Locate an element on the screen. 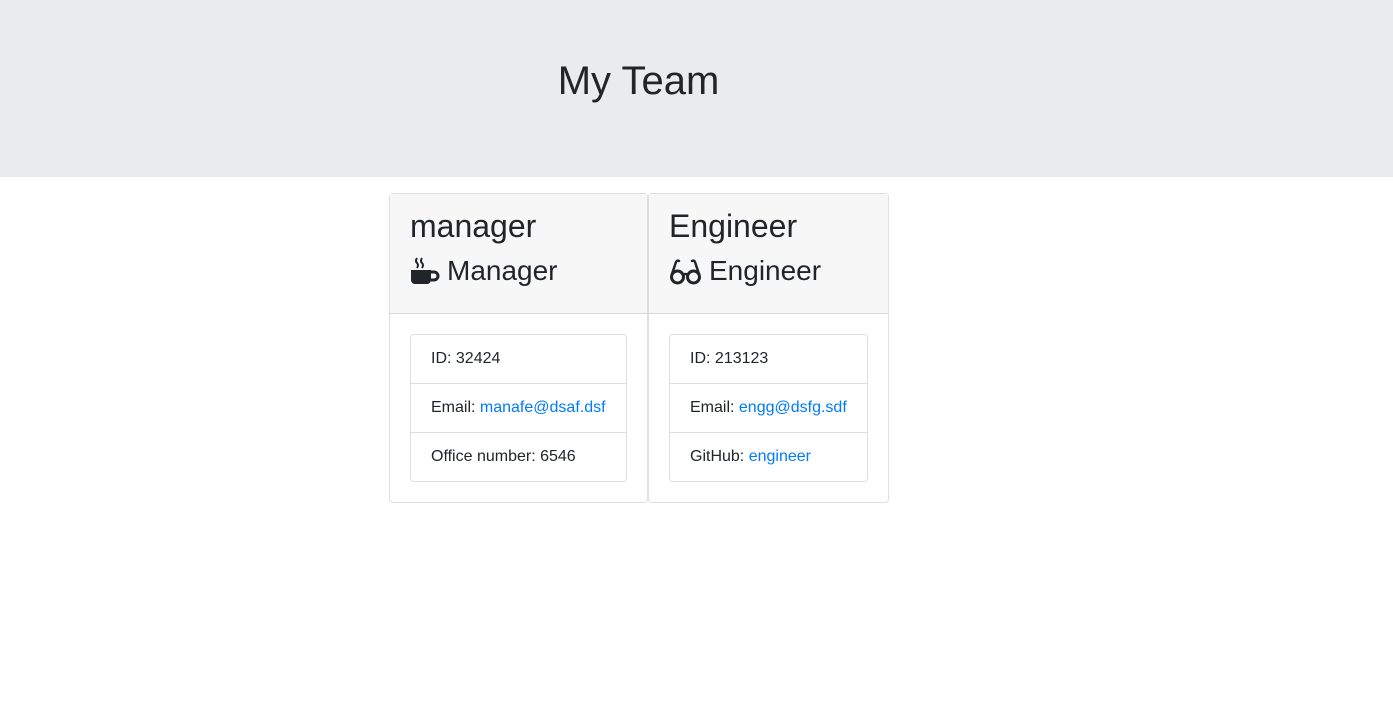 This screenshot has width=1393, height=708. github-link: engineer is located at coordinates (780, 456).